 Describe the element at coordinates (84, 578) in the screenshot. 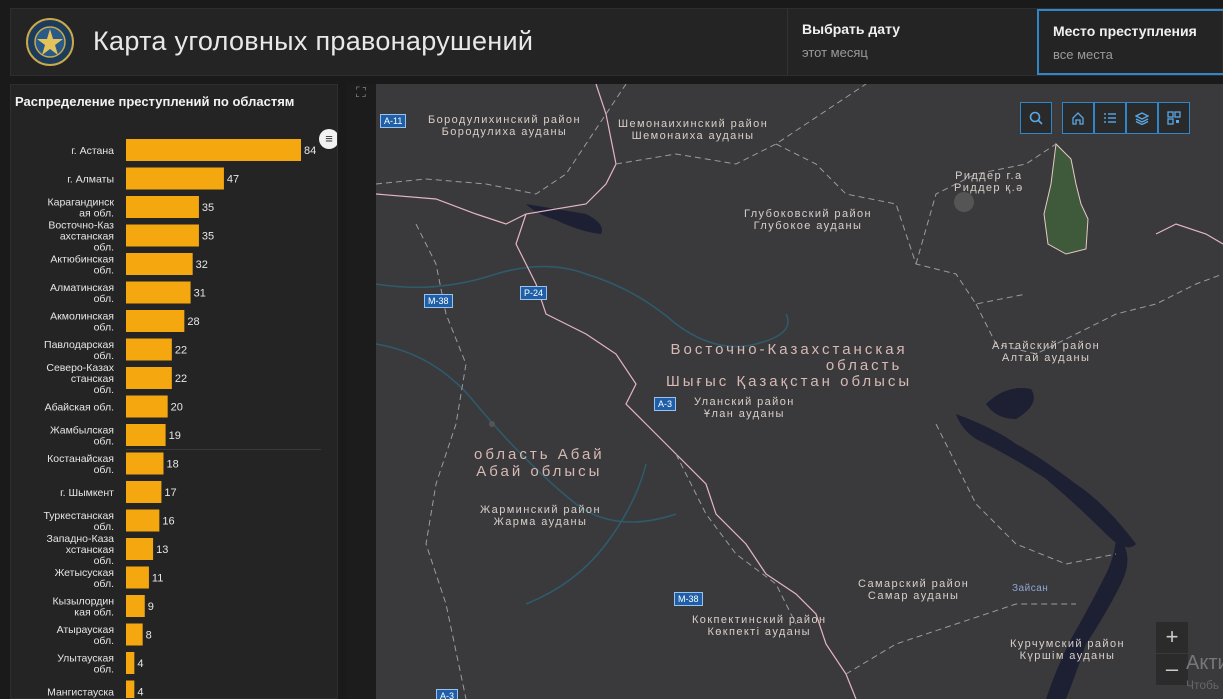

I see `chart-category-label: Жетысуская обл.` at that location.